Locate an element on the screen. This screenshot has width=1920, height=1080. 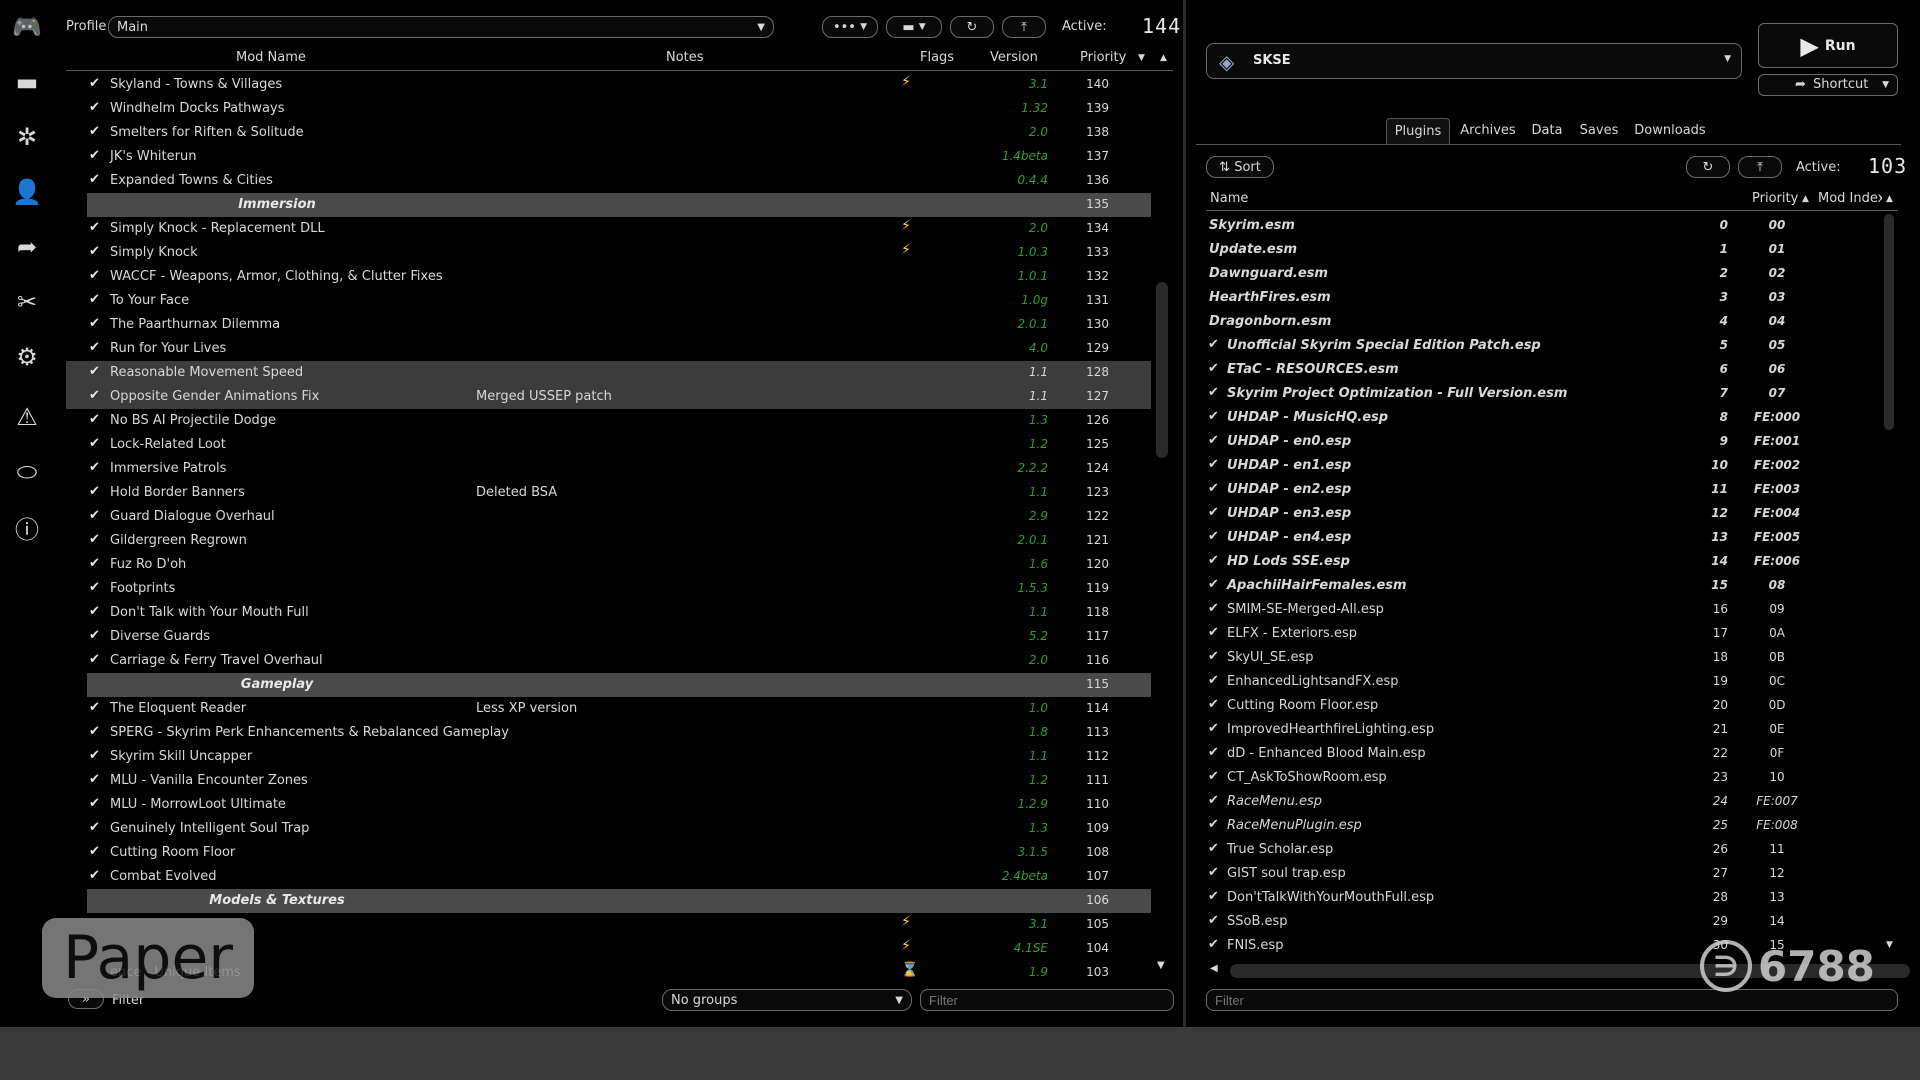
plugin-row: ✔ ELFX - Exteriors.esp 17 0A is located at coordinates (1545, 634).